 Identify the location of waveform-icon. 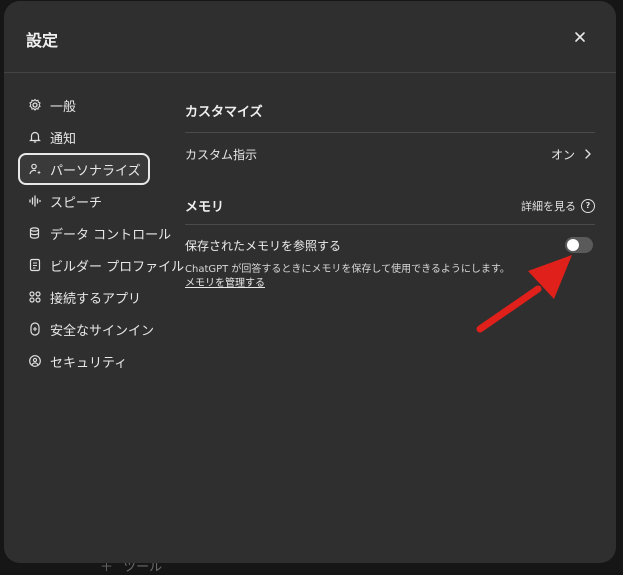
(35, 201).